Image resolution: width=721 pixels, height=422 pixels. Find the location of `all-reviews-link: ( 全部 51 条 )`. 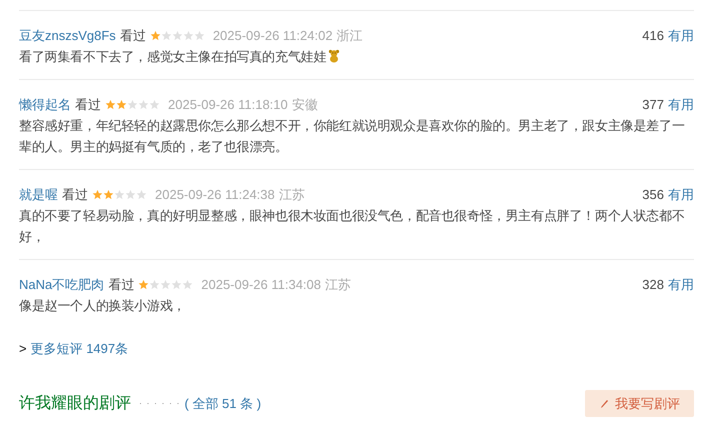

all-reviews-link: ( 全部 51 条 ) is located at coordinates (223, 404).